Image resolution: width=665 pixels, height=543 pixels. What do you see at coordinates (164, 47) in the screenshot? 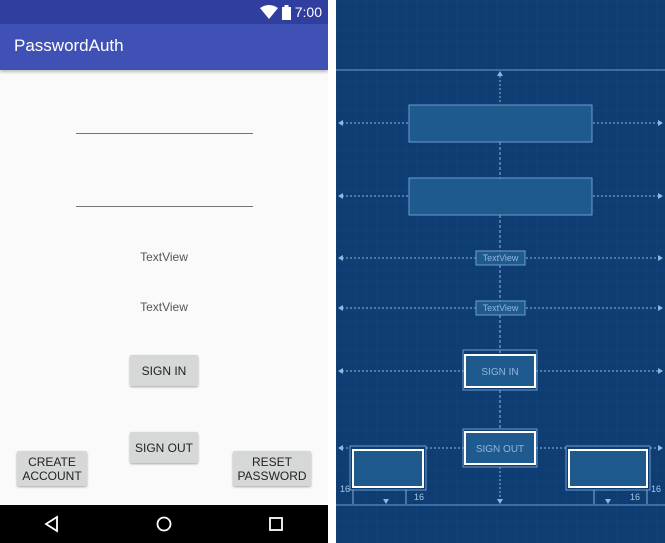
I see `app-bar: PasswordAuth` at bounding box center [164, 47].